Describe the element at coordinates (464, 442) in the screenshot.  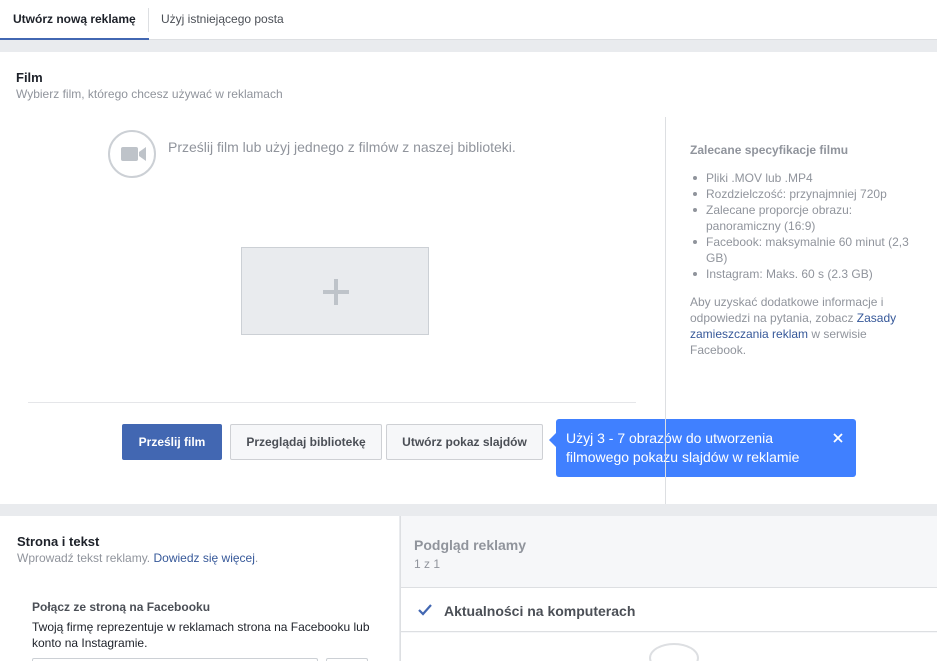
I see `create-slideshow-button: Utwórz pokaz slajdów` at that location.